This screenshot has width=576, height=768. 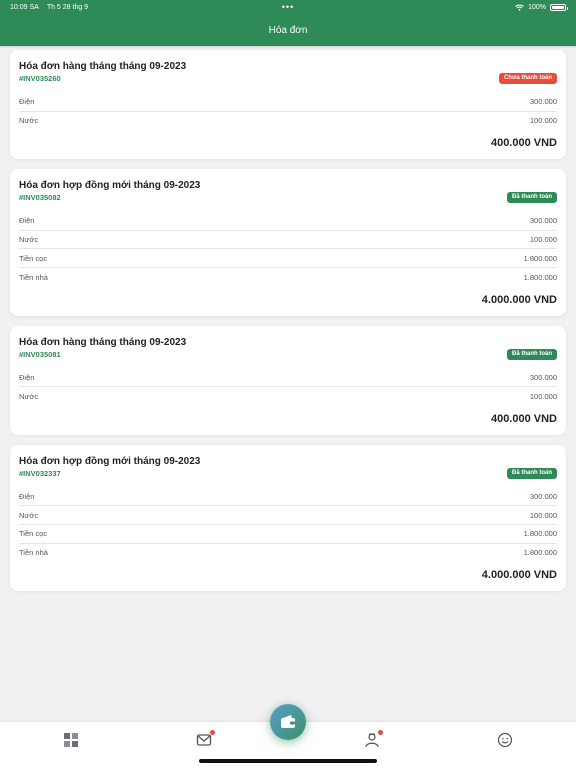 What do you see at coordinates (288, 761) in the screenshot?
I see `home-indicator` at bounding box center [288, 761].